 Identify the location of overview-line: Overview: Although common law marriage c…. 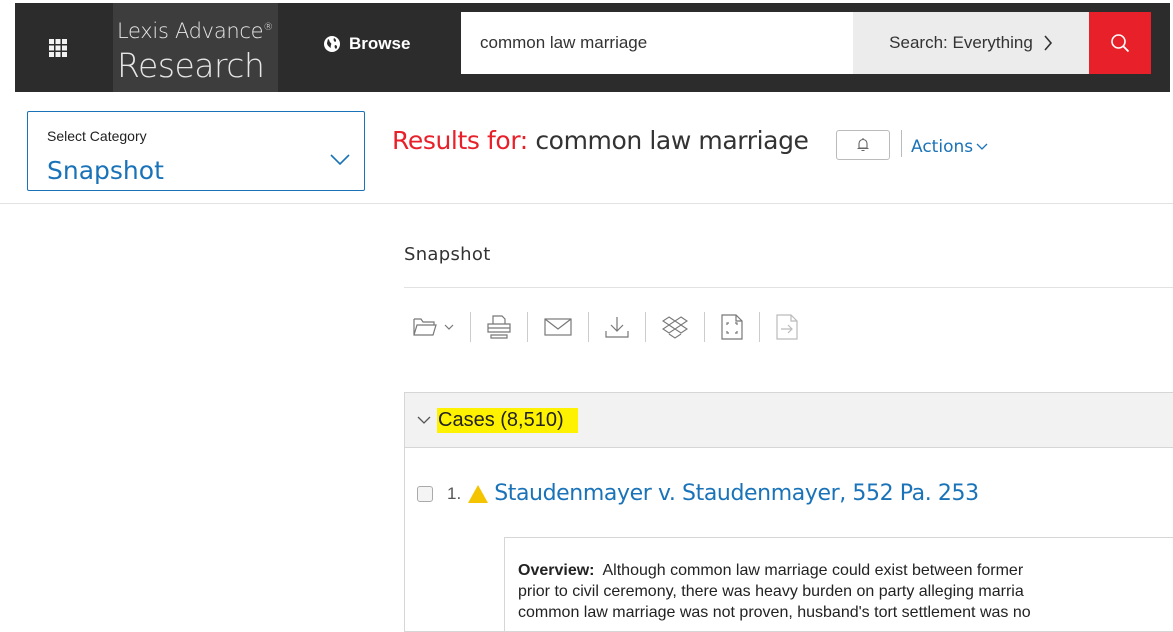
(845, 570).